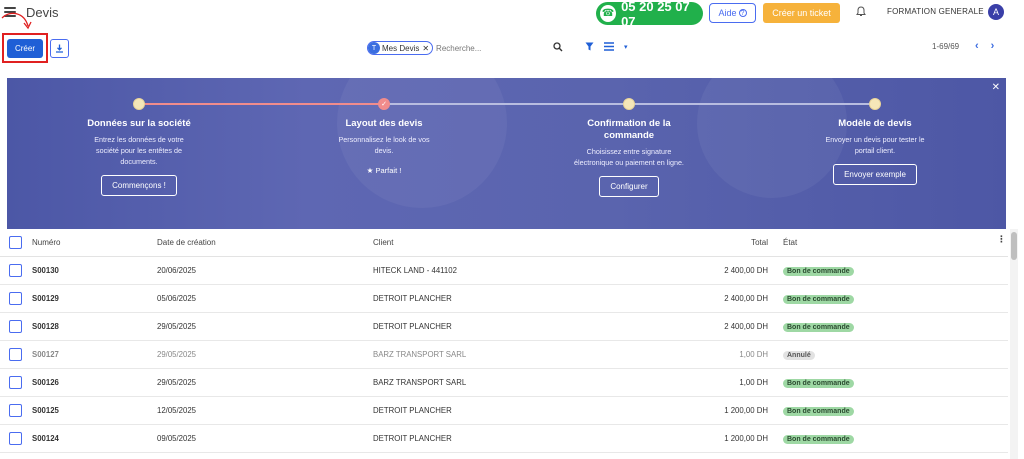 This screenshot has height=459, width=1024. What do you see at coordinates (589, 46) in the screenshot?
I see `filter-icon` at bounding box center [589, 46].